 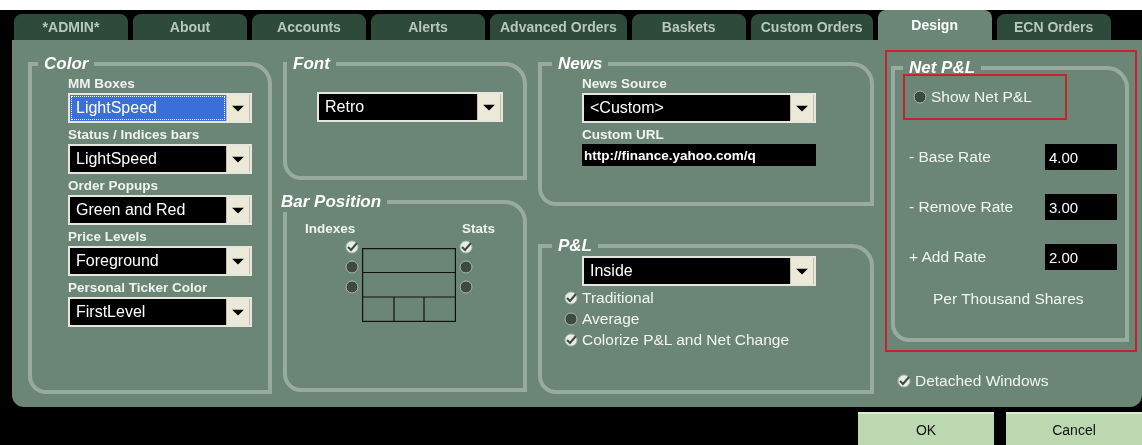 I want to click on dropdown: Green and Red, so click(x=160, y=210).